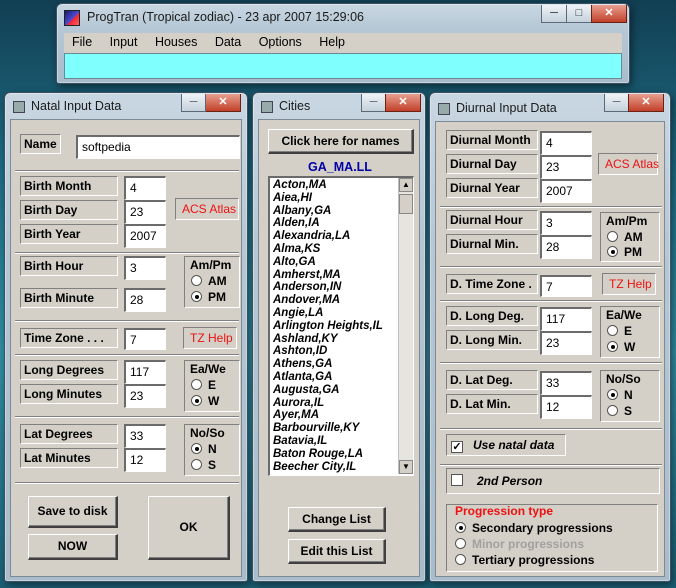 This screenshot has width=676, height=588. Describe the element at coordinates (646, 103) in the screenshot. I see `diurnal-close-button: ✕` at that location.